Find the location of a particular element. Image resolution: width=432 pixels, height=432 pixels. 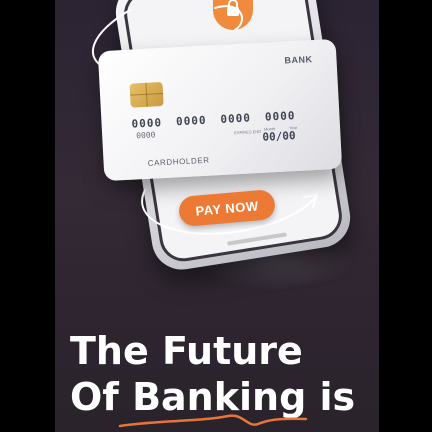

card-small-number: 0000 is located at coordinates (146, 135).